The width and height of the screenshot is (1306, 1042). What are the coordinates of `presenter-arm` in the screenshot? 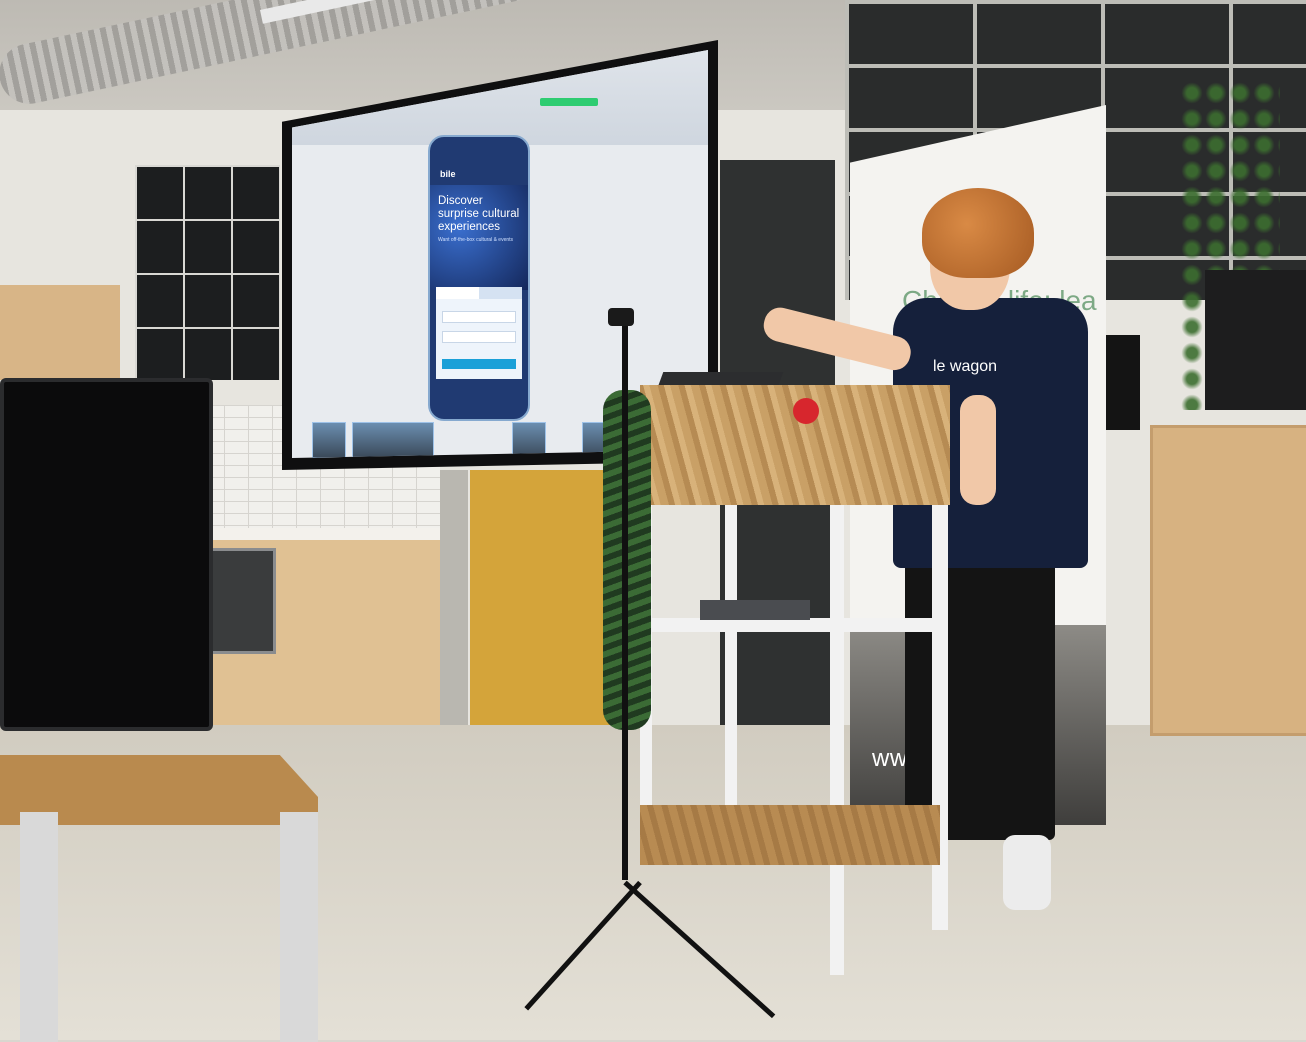 It's located at (978, 450).